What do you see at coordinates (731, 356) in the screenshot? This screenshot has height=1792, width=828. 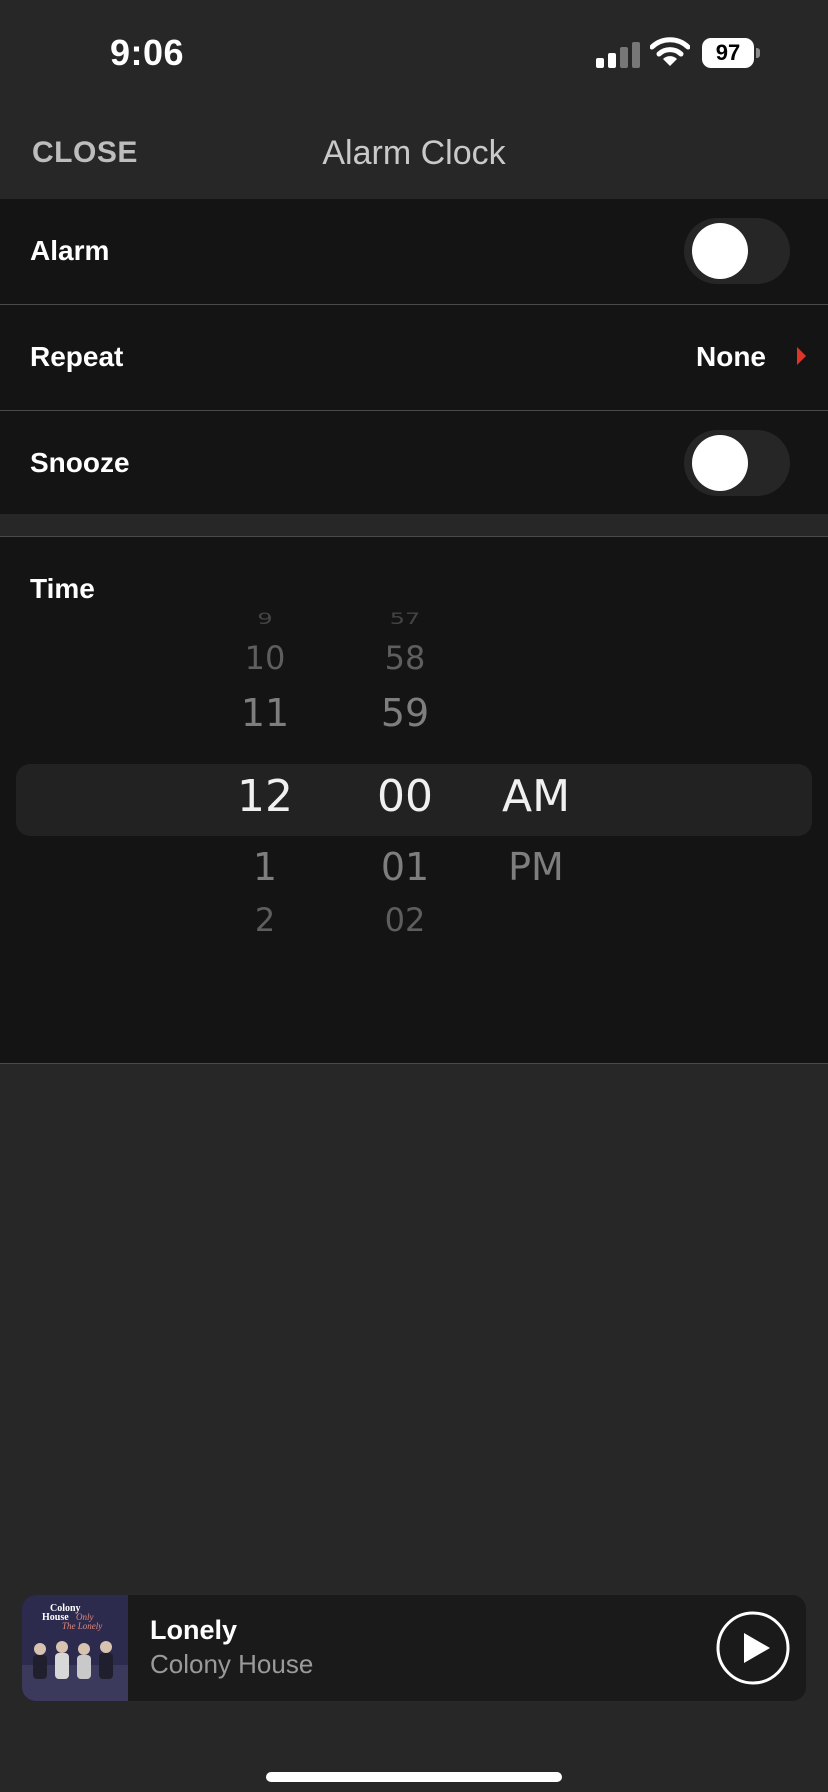 I see `repeat-value: None` at bounding box center [731, 356].